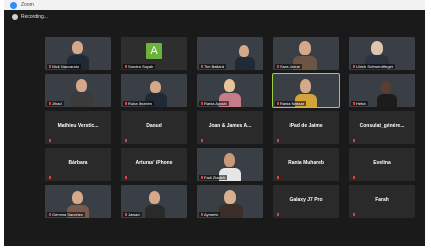 The width and height of the screenshot is (431, 249). I want to click on participant-display-name: Arturas' iPhone, so click(154, 163).